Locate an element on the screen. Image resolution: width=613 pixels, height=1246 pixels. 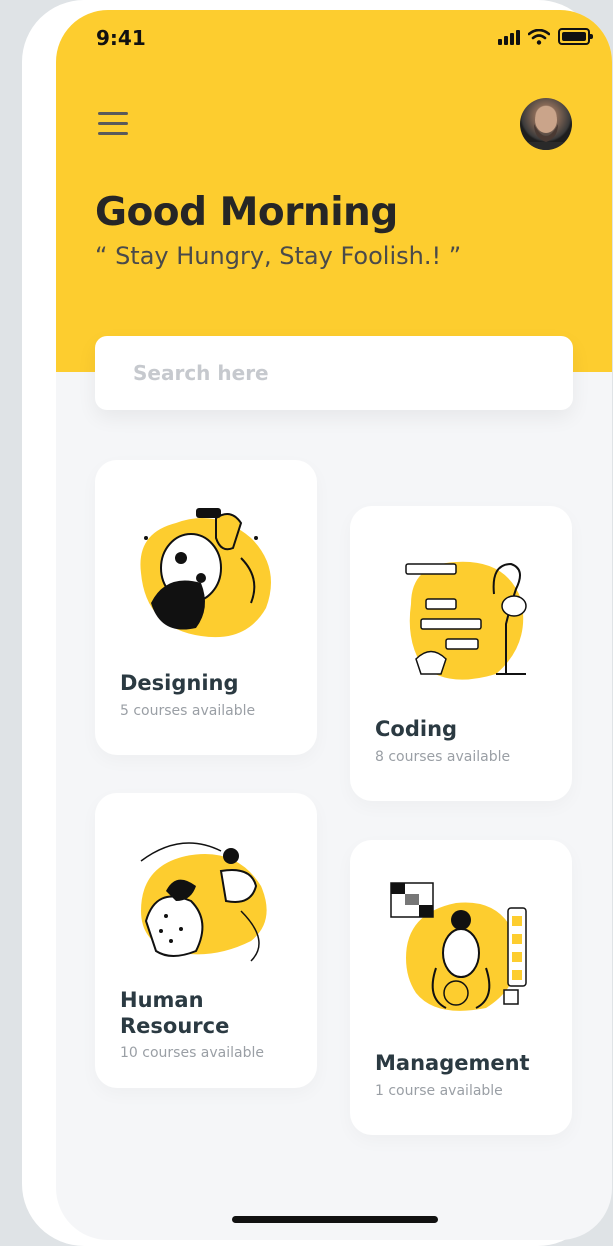
wifi-icon is located at coordinates (539, 37).